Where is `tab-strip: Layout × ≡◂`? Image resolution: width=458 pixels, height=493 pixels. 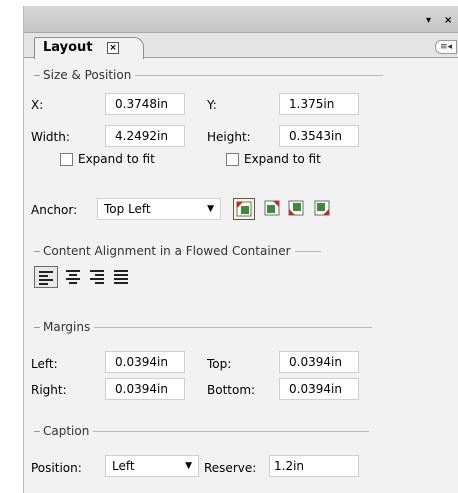 tab-strip: Layout × ≡◂ is located at coordinates (241, 46).